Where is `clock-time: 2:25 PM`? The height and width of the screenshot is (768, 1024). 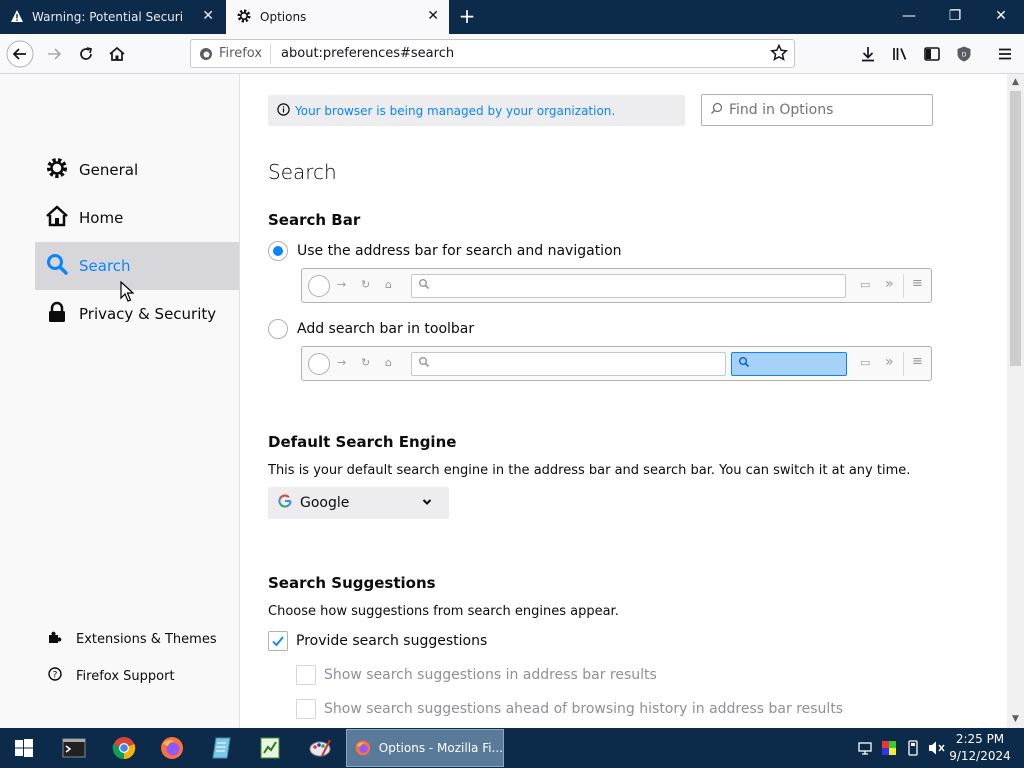
clock-time: 2:25 PM is located at coordinates (980, 739).